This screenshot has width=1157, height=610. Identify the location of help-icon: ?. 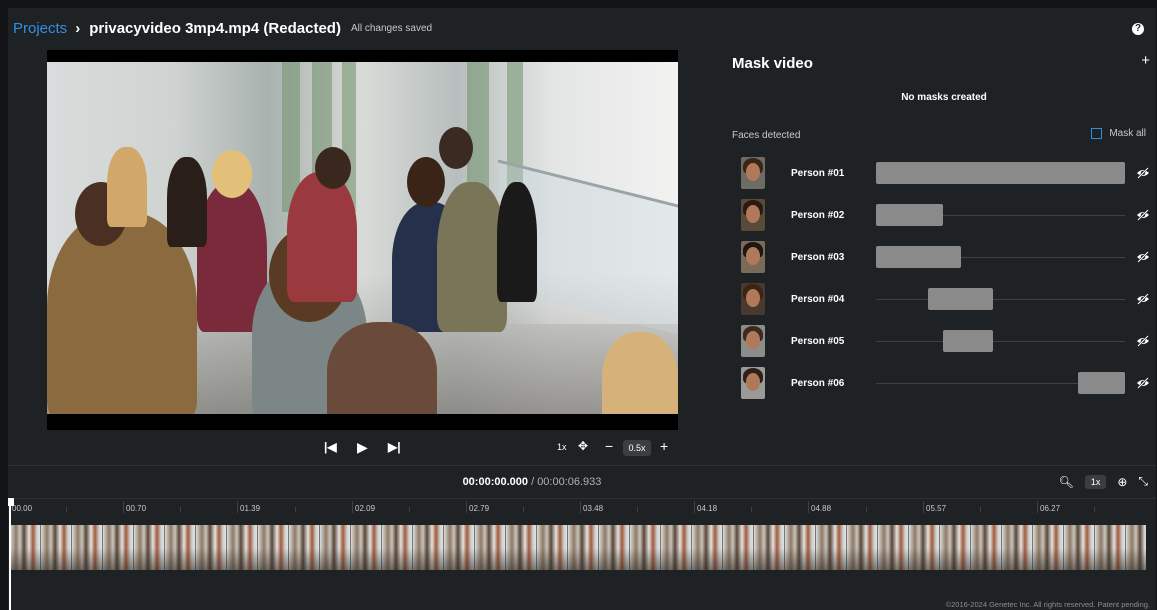
(1138, 29).